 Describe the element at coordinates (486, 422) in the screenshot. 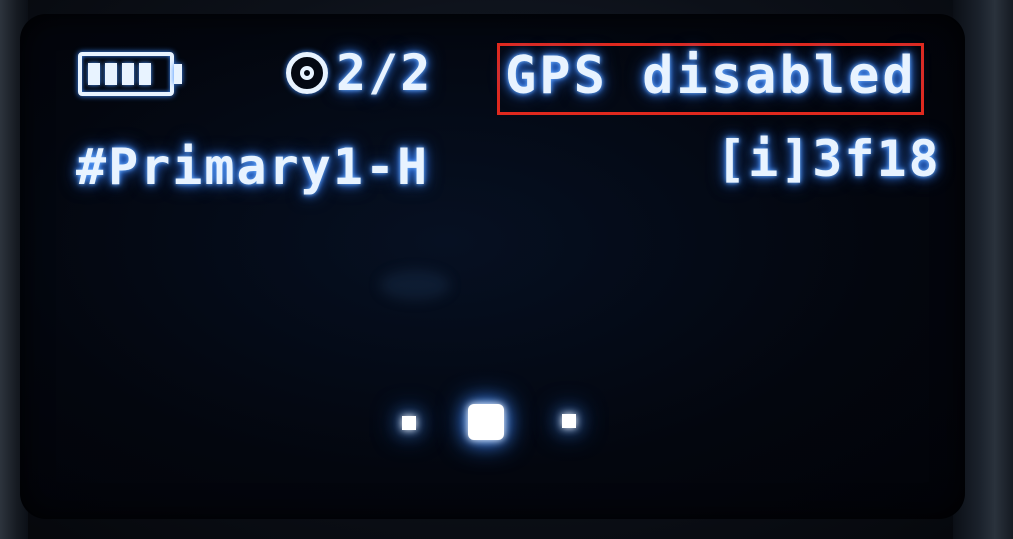

I see `page-dot-active` at that location.